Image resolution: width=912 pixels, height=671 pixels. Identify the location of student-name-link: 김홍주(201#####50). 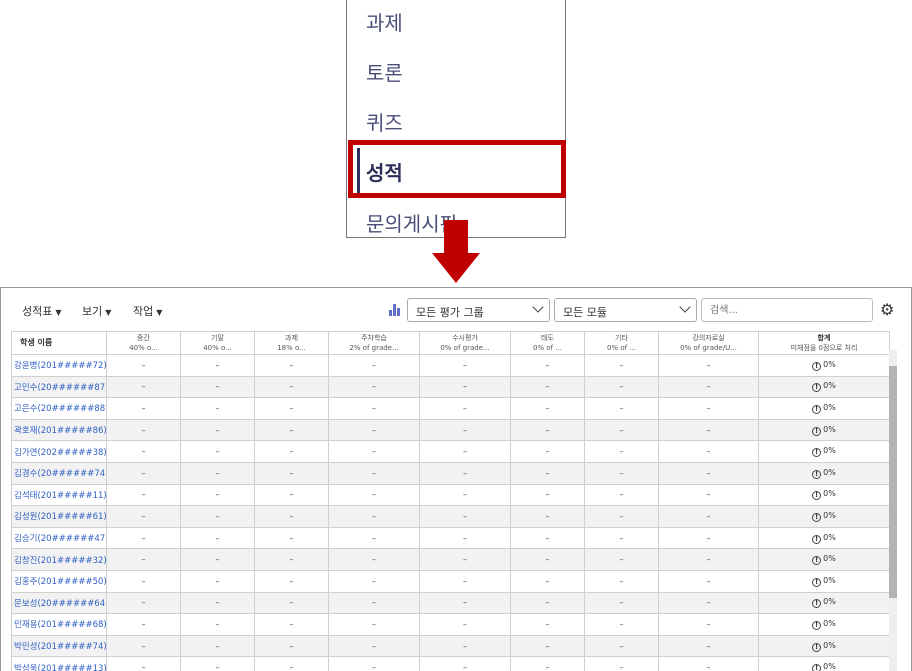
(59, 581).